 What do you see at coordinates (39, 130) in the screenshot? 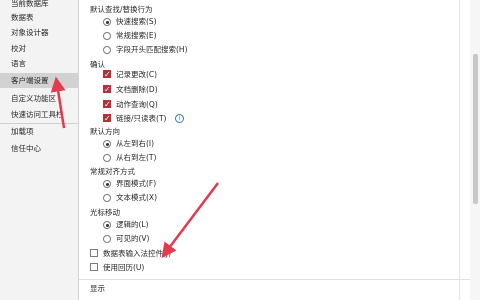
I see `sidebar-item-add-ins: 加载项` at bounding box center [39, 130].